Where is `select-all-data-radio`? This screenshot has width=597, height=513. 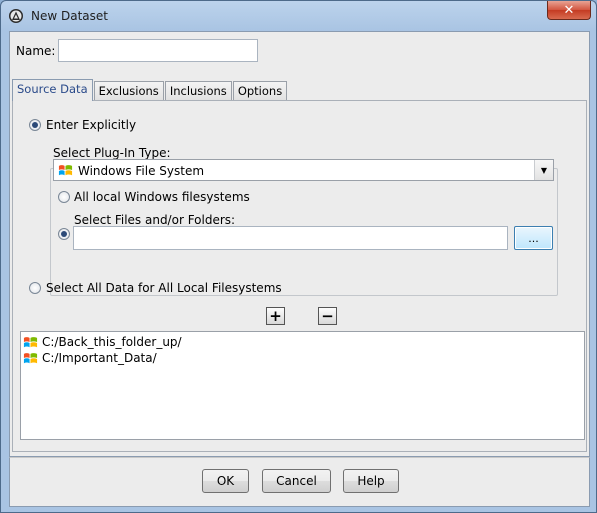
select-all-data-radio is located at coordinates (35, 288).